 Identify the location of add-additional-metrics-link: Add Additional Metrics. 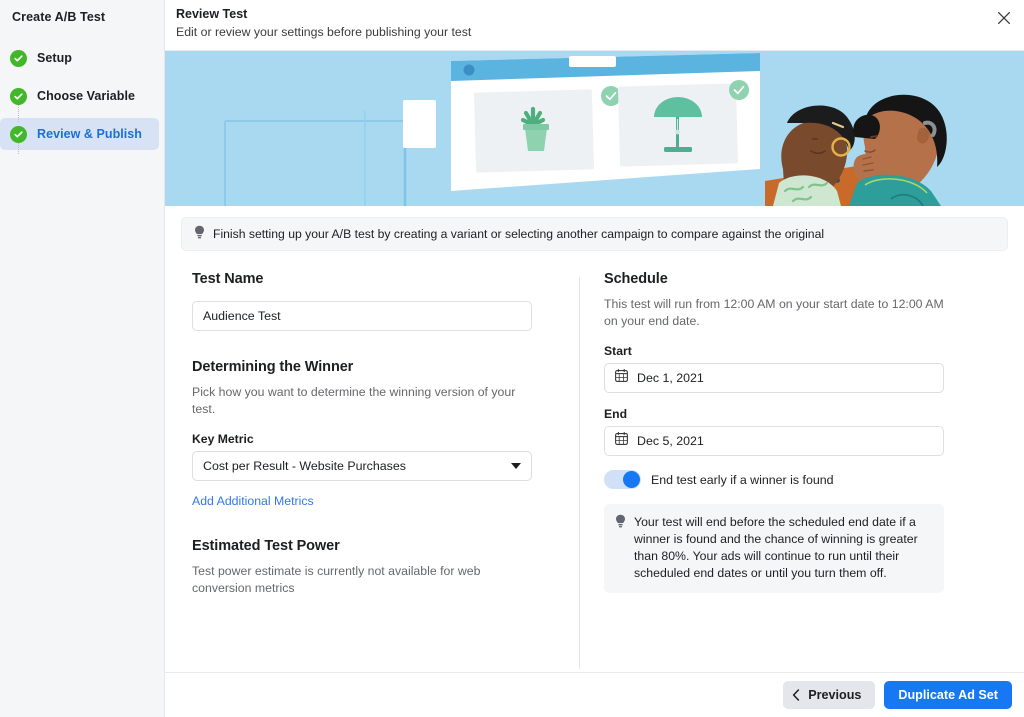
(253, 501).